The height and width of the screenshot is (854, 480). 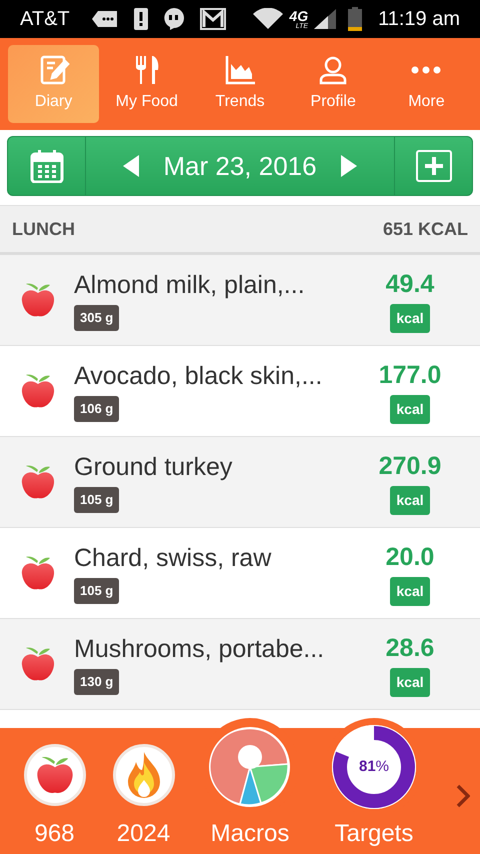 I want to click on calorie-value: 20.0, so click(x=410, y=557).